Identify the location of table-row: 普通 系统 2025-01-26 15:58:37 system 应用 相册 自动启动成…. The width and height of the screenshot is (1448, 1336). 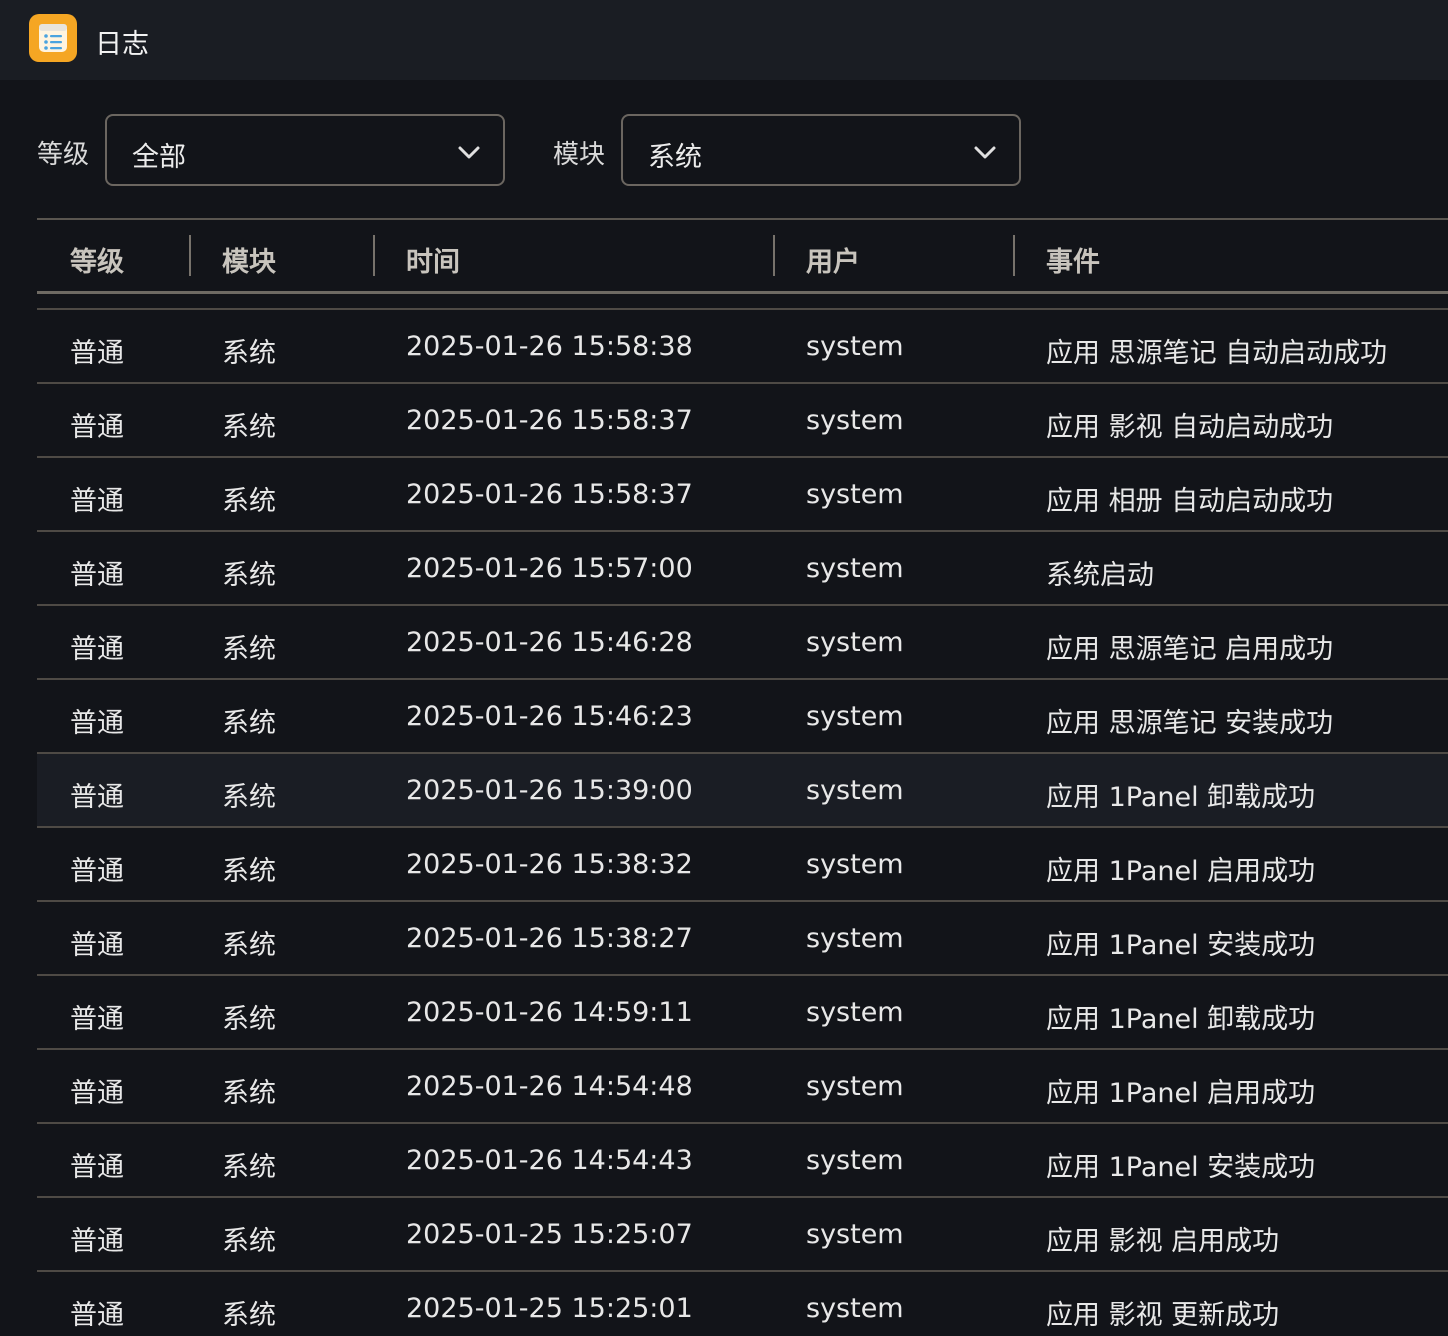
(742, 495).